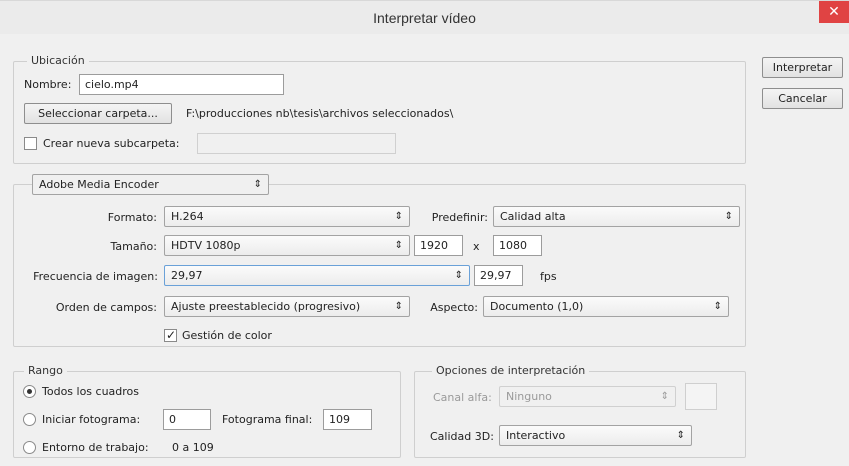  Describe the element at coordinates (517, 245) in the screenshot. I see `height-field: 1080` at that location.